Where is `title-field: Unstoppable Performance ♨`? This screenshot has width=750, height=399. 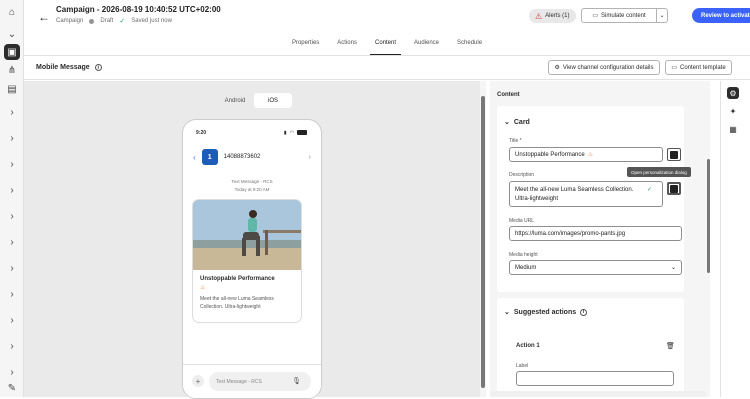
title-field: Unstoppable Performance ♨ is located at coordinates (586, 154).